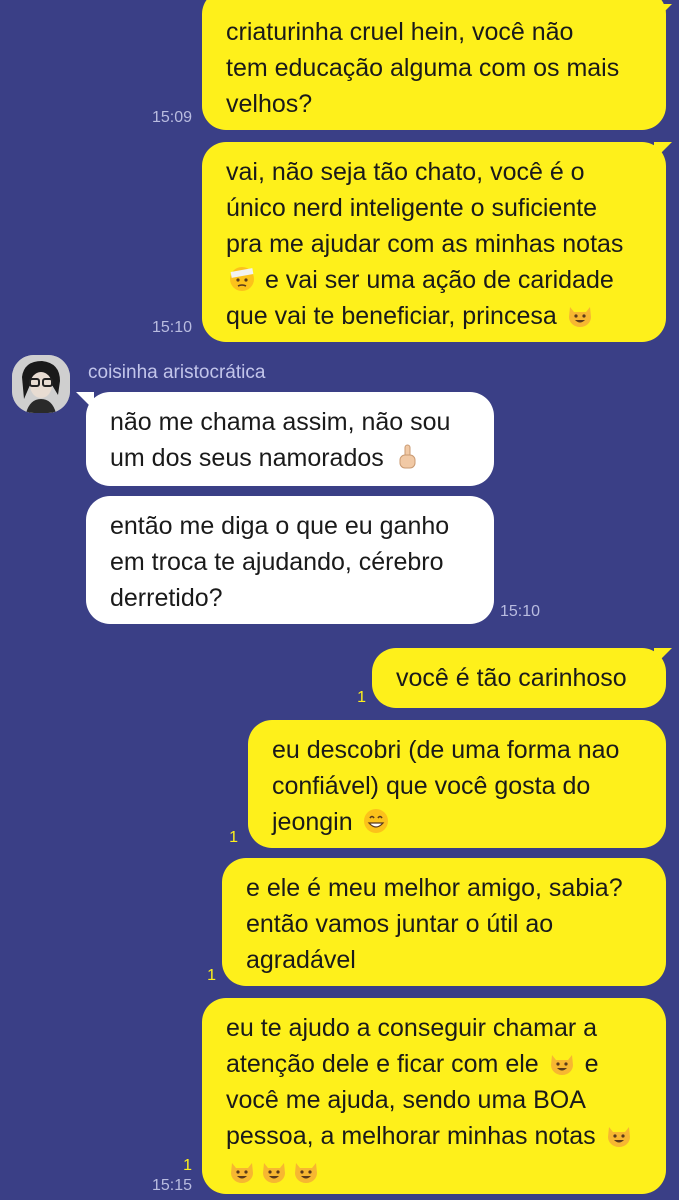  I want to click on contact-avatar, so click(41, 384).